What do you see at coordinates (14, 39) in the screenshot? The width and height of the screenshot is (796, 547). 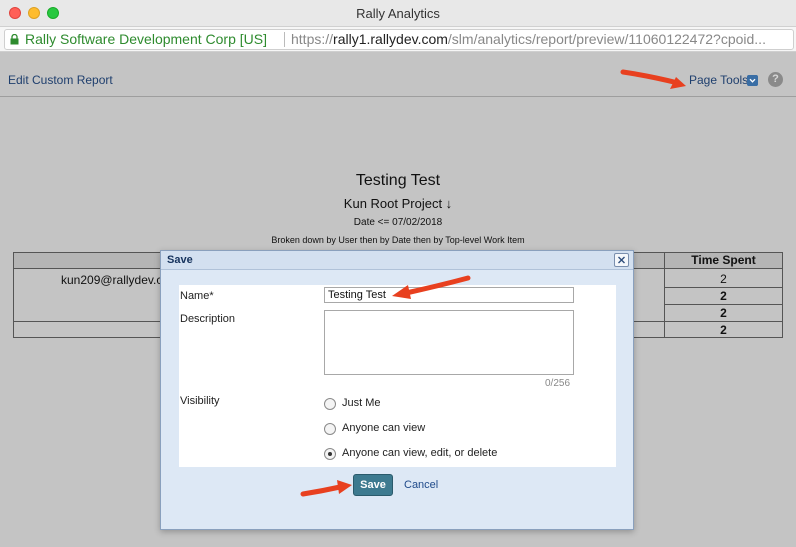 I see `lock-icon` at bounding box center [14, 39].